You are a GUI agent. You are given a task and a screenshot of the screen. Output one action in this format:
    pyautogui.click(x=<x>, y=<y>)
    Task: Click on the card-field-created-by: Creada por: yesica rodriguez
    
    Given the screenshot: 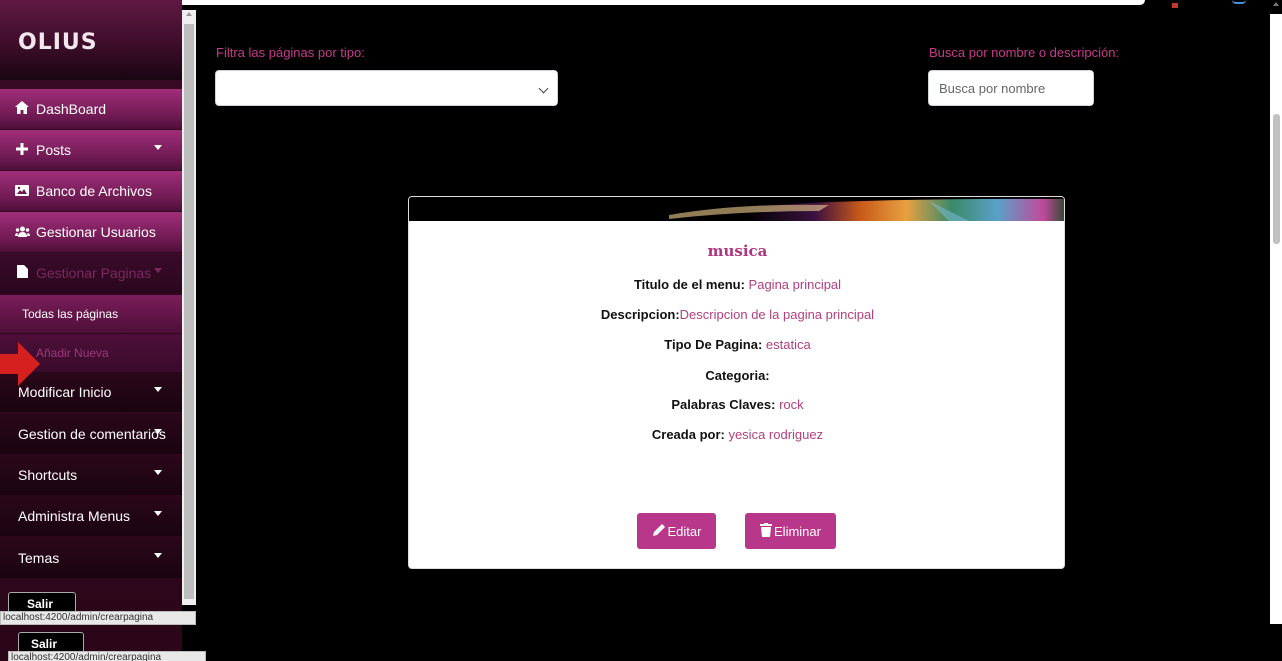 What is the action you would take?
    pyautogui.click(x=736, y=434)
    